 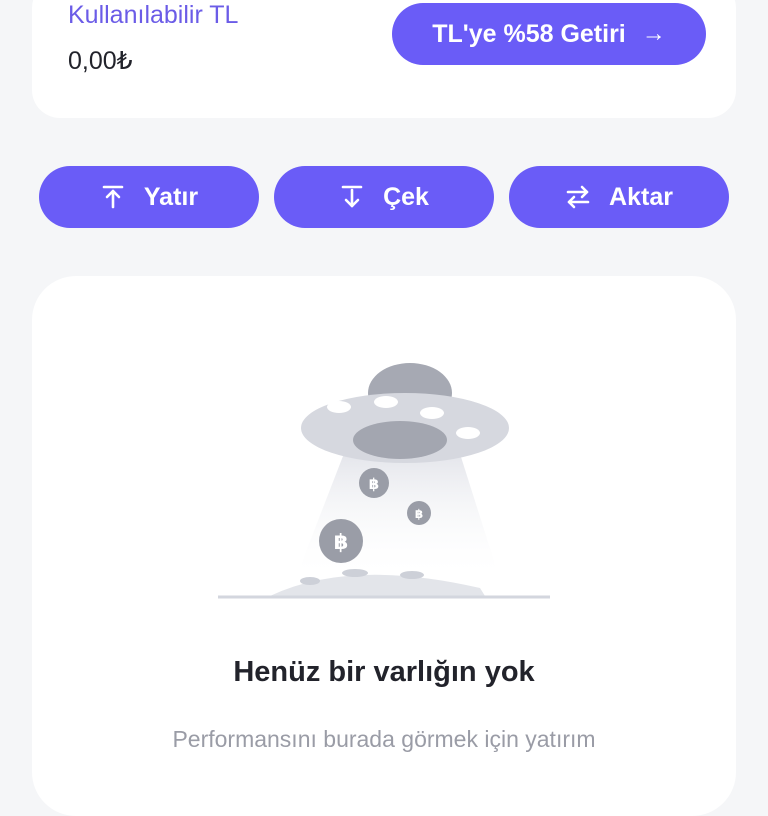 I want to click on upload-arrow-icon, so click(x=113, y=197).